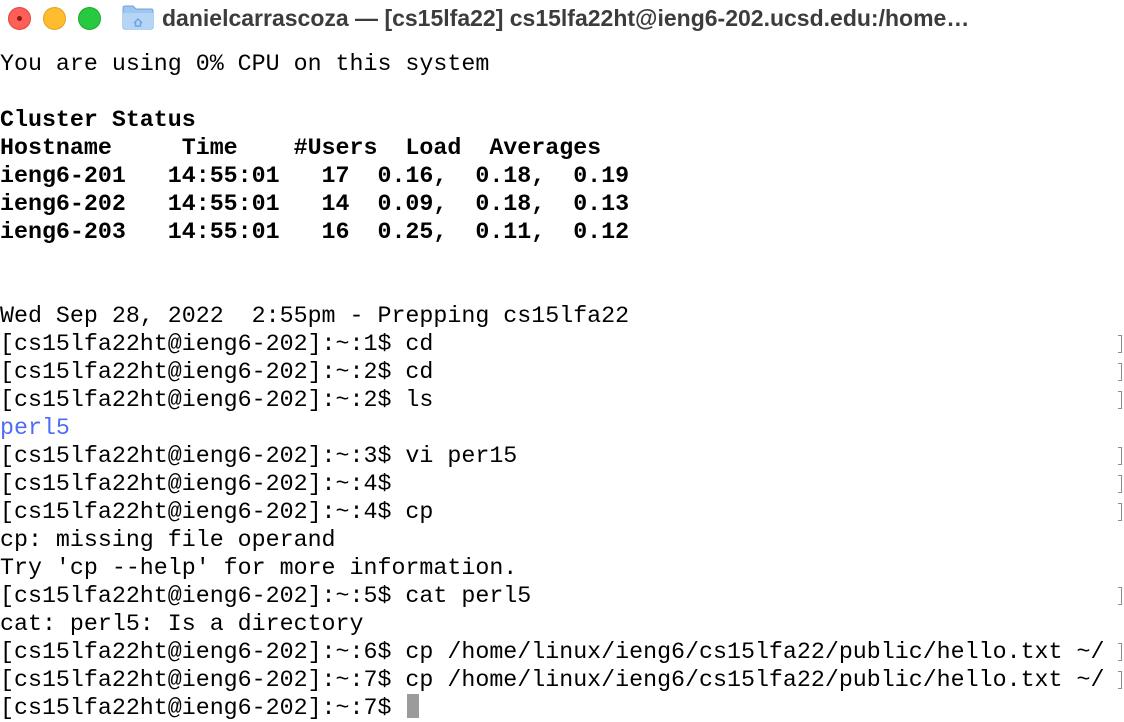 This screenshot has height=722, width=1124. Describe the element at coordinates (54, 18) in the screenshot. I see `minimize-button` at that location.